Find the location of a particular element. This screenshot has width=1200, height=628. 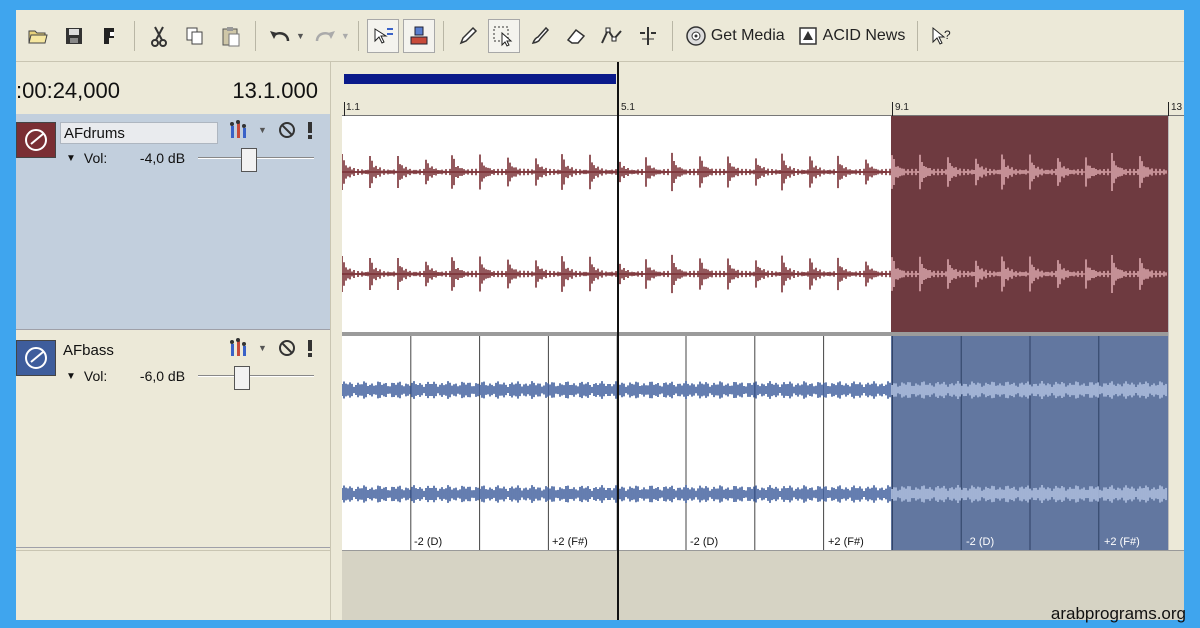

paste-button is located at coordinates (231, 36).